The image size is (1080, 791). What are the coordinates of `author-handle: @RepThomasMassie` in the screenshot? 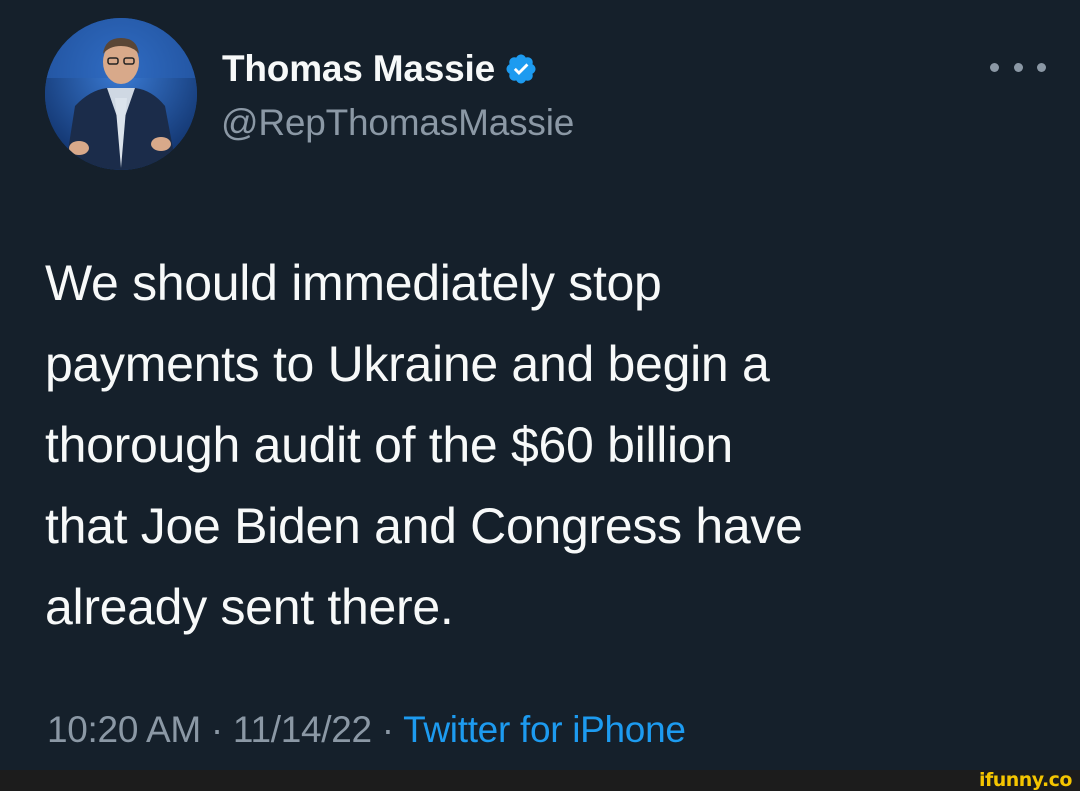 It's located at (397, 123).